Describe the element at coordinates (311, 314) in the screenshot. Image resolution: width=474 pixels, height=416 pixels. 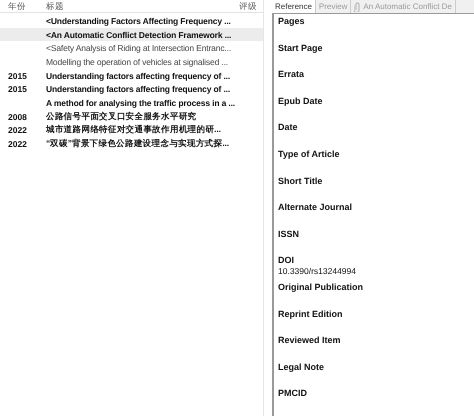
I see `field-label: Reprint Edition` at that location.